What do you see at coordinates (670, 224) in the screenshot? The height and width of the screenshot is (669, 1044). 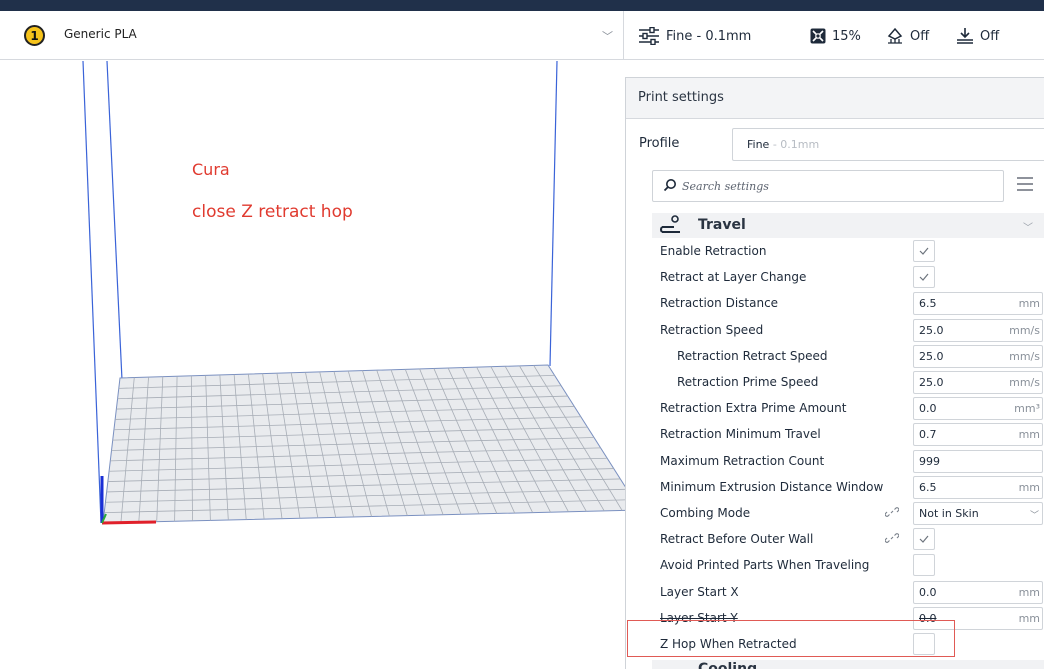 I see `travel-icon` at bounding box center [670, 224].